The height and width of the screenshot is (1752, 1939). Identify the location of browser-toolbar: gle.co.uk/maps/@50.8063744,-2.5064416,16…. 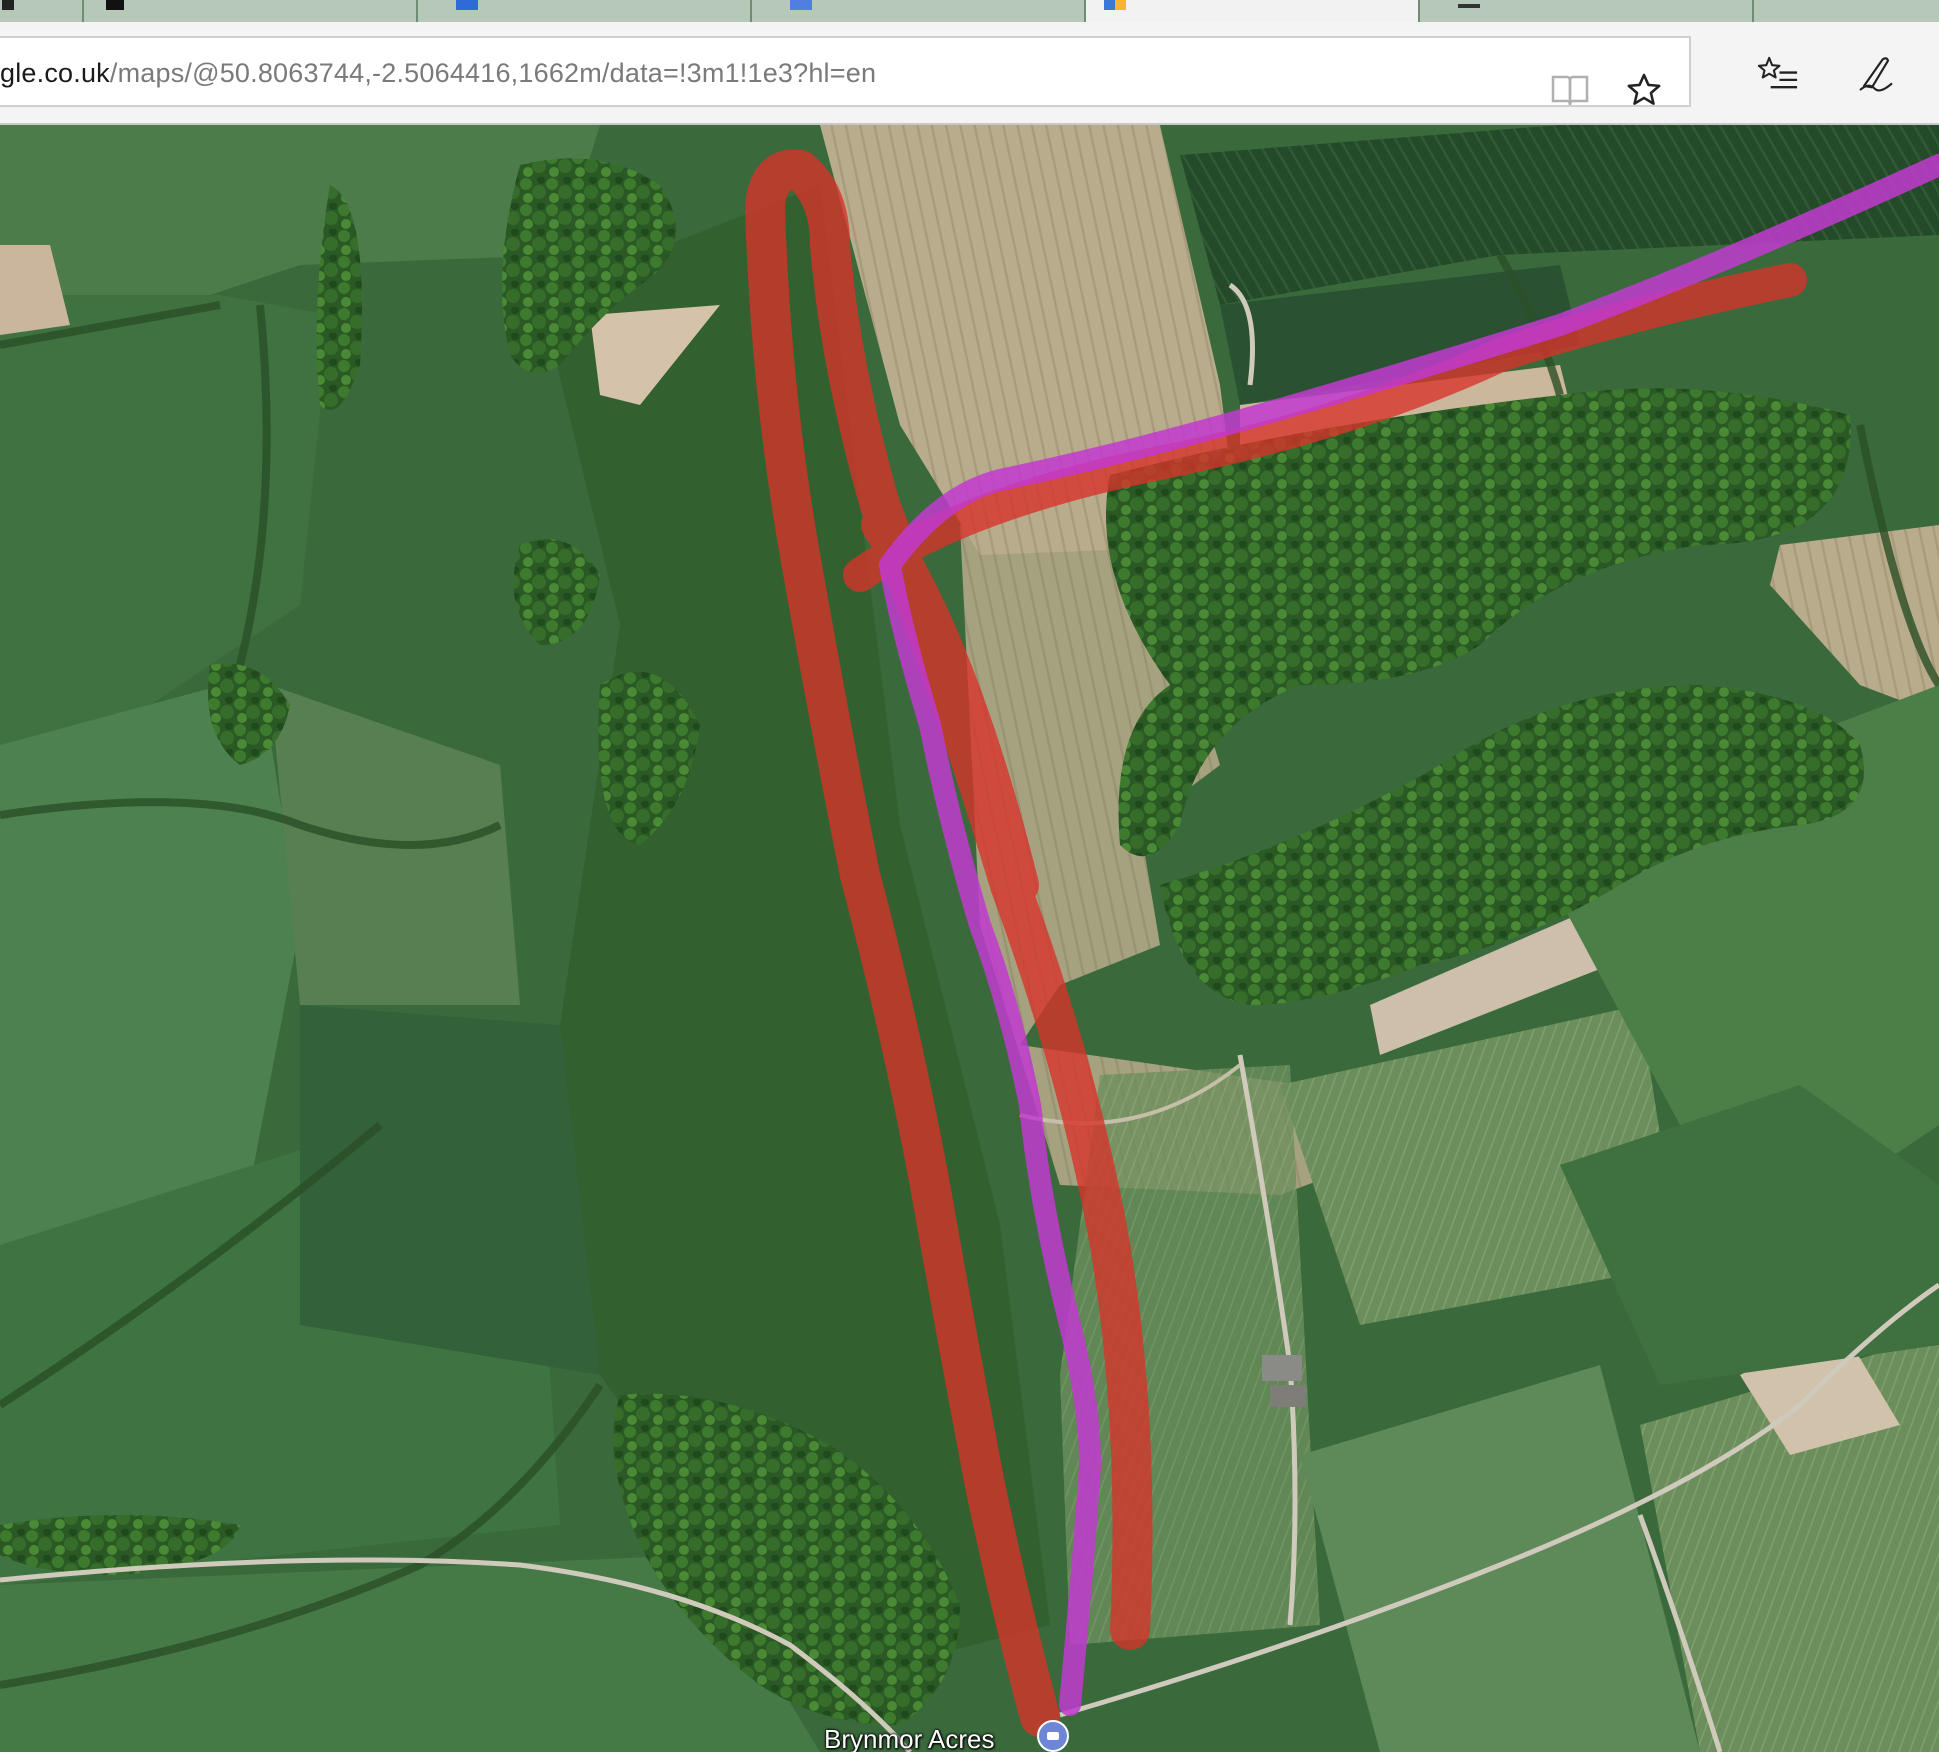
(969, 73).